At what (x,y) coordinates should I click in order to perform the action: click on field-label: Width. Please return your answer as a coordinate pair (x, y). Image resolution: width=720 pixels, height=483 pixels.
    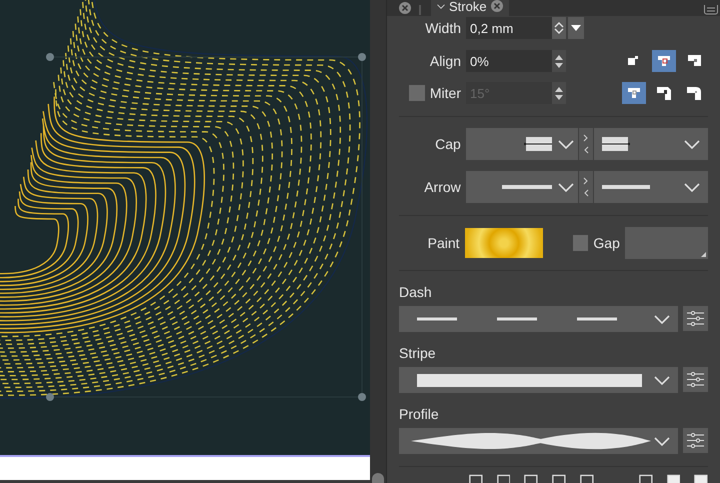
    Looking at the image, I should click on (442, 28).